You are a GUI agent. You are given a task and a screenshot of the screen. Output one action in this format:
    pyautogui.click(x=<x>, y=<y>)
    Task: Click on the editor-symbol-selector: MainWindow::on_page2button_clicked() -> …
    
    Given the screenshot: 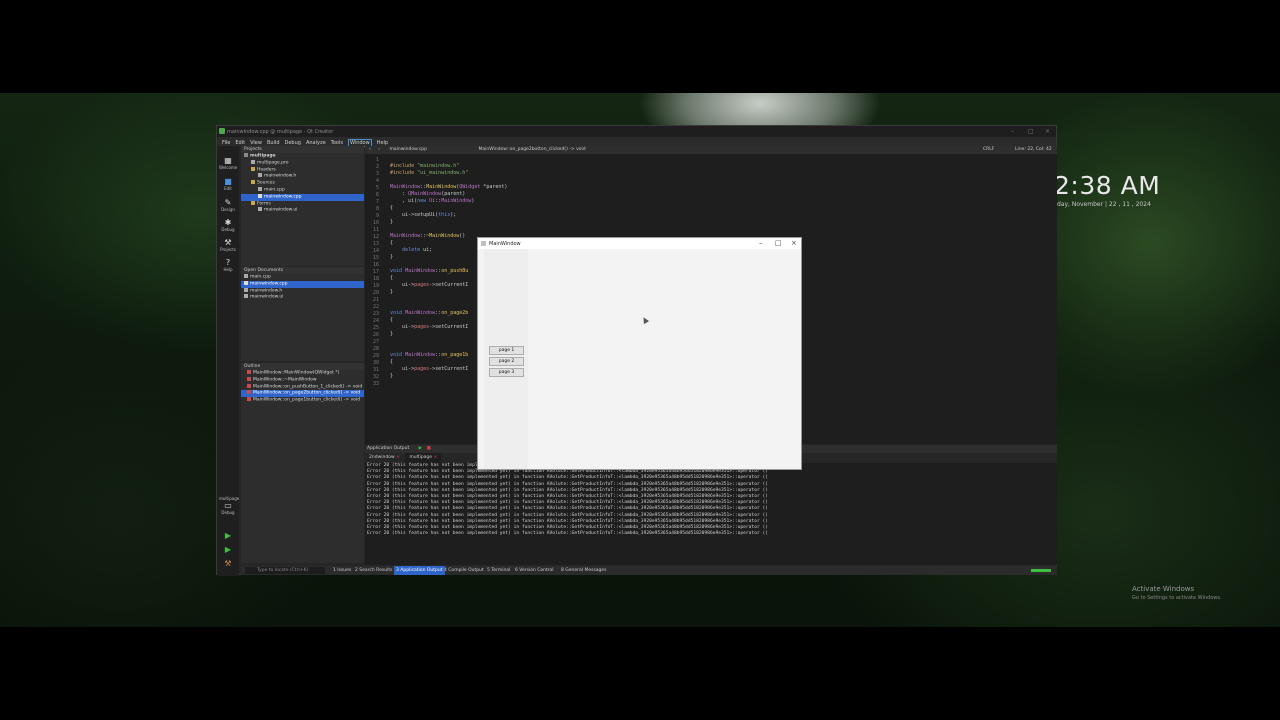 What is the action you would take?
    pyautogui.click(x=531, y=149)
    